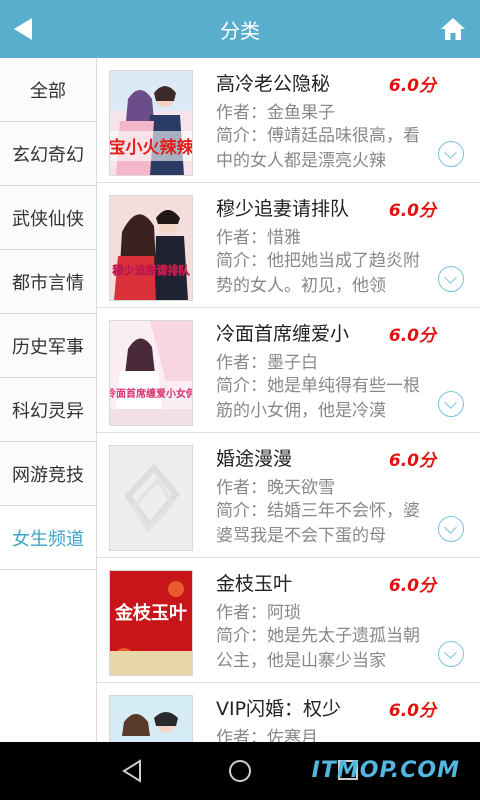 Image resolution: width=480 pixels, height=800 pixels. I want to click on book-cover: 冷面首席缠爱小女佣, so click(151, 373).